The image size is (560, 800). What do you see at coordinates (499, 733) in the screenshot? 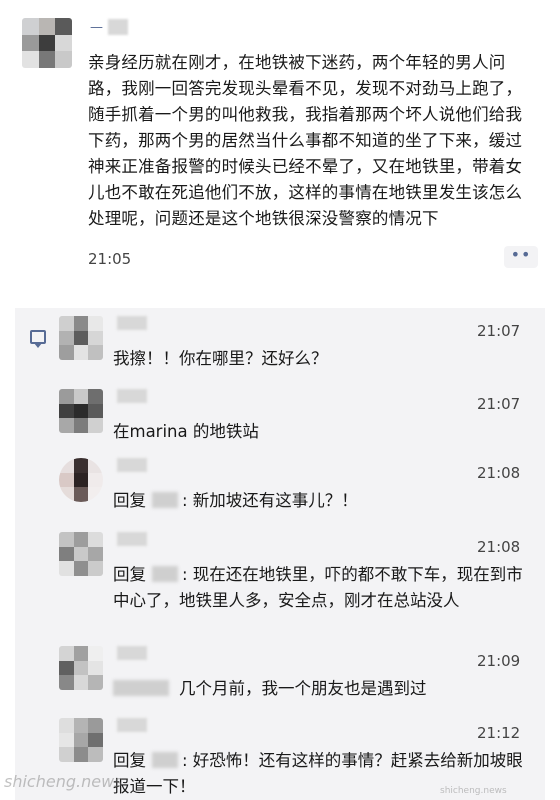
I see `comment-time: 21:12` at bounding box center [499, 733].